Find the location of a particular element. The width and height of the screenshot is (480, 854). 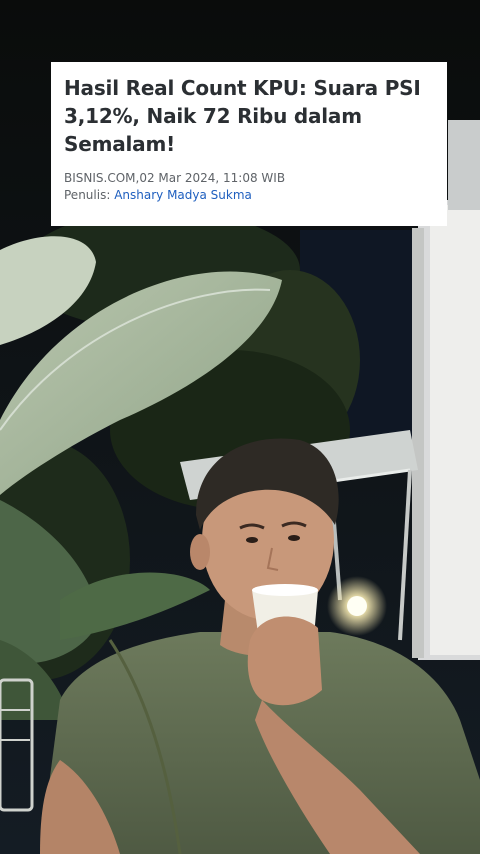

writer-label: Penulis: is located at coordinates (87, 195).